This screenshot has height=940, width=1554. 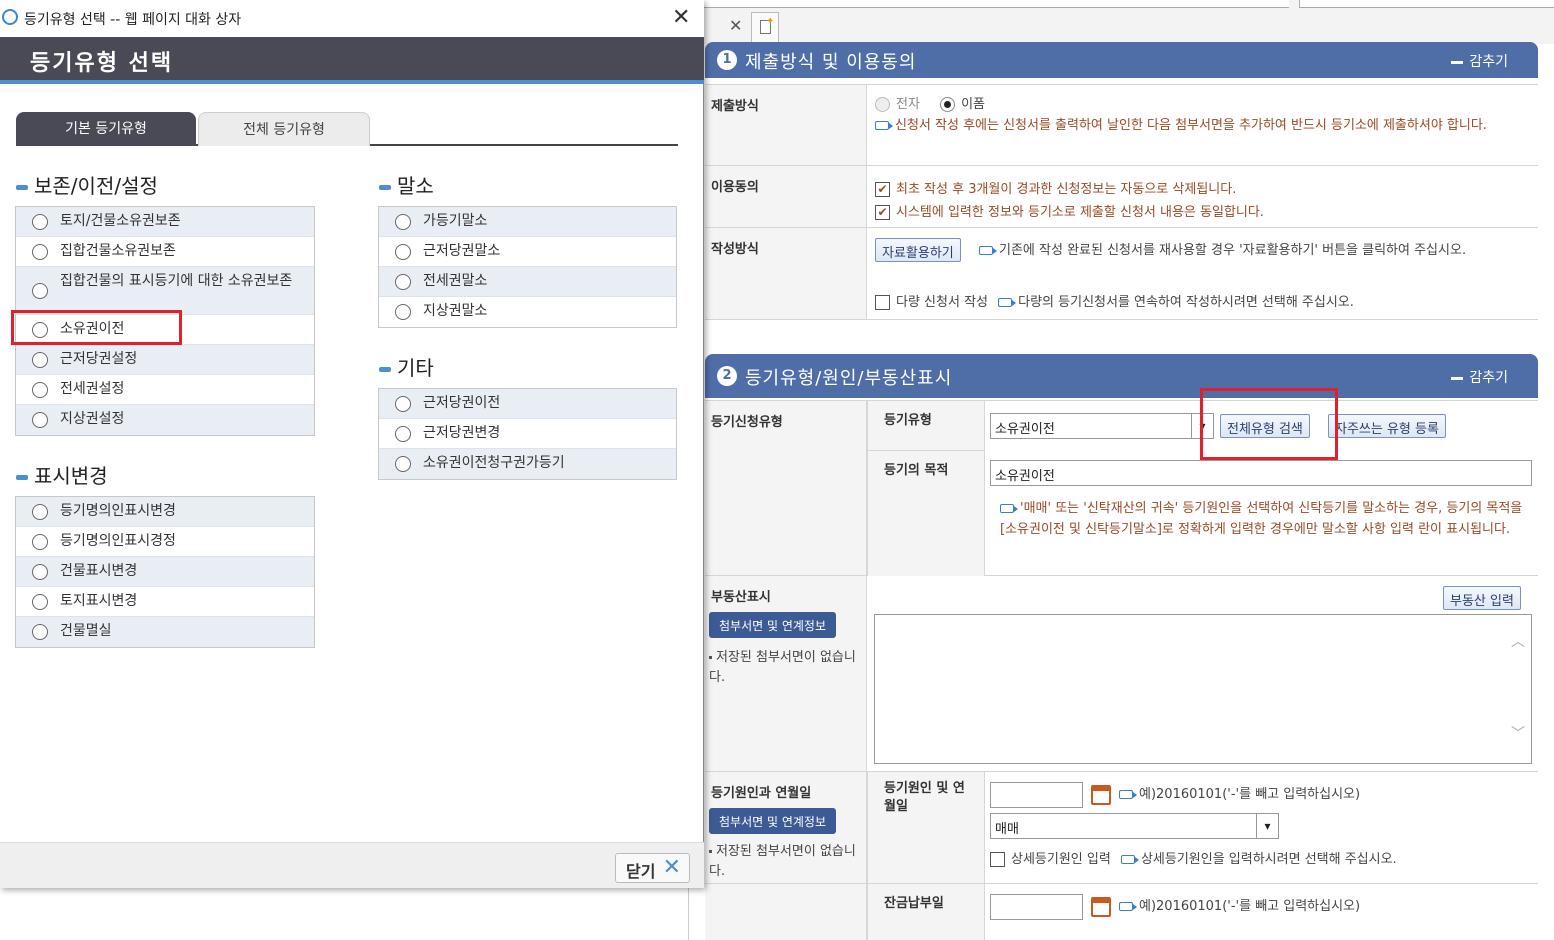 What do you see at coordinates (1134, 826) in the screenshot?
I see `cause-select: 매매 ▾` at bounding box center [1134, 826].